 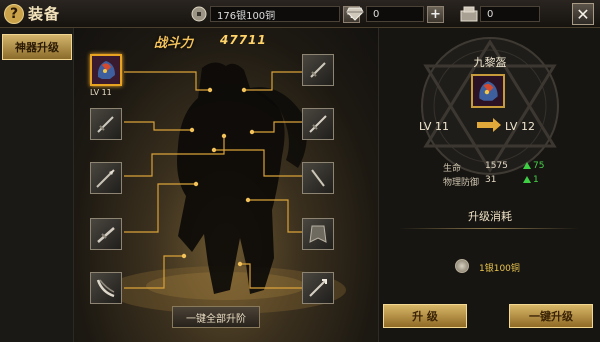 I want to click on sword-icon, so click(x=318, y=70).